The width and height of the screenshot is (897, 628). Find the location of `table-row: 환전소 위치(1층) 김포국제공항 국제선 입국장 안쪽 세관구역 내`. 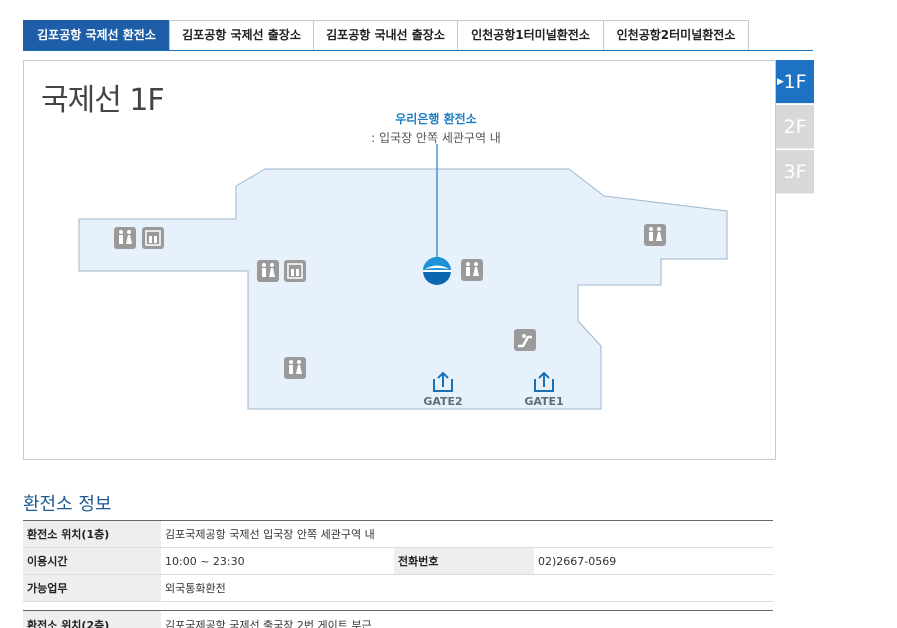

table-row: 환전소 위치(1층) 김포국제공항 국제선 입국장 안쪽 세관구역 내 is located at coordinates (398, 534).